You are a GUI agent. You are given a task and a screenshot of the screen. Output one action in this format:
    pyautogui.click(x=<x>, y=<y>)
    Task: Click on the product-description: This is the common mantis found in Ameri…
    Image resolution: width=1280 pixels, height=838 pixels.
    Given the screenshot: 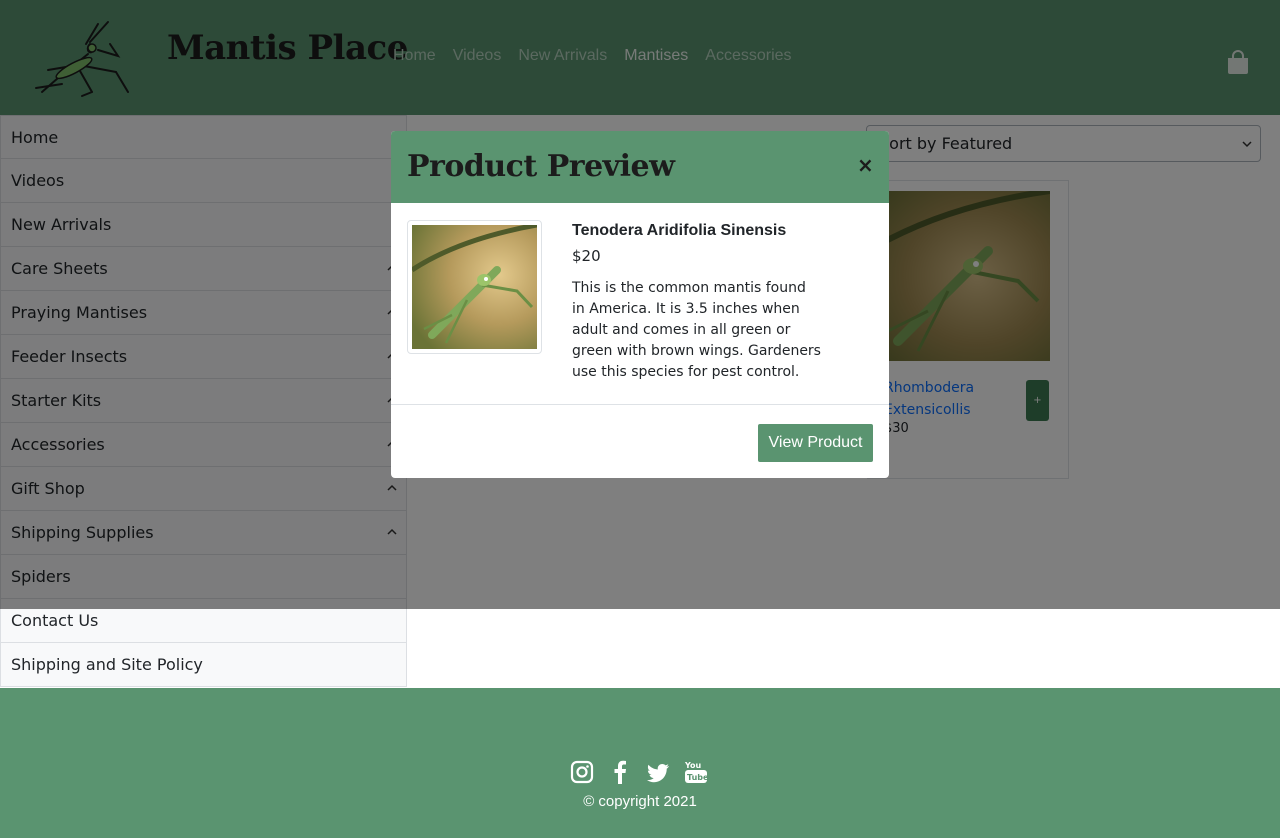 What is the action you would take?
    pyautogui.click(x=696, y=330)
    